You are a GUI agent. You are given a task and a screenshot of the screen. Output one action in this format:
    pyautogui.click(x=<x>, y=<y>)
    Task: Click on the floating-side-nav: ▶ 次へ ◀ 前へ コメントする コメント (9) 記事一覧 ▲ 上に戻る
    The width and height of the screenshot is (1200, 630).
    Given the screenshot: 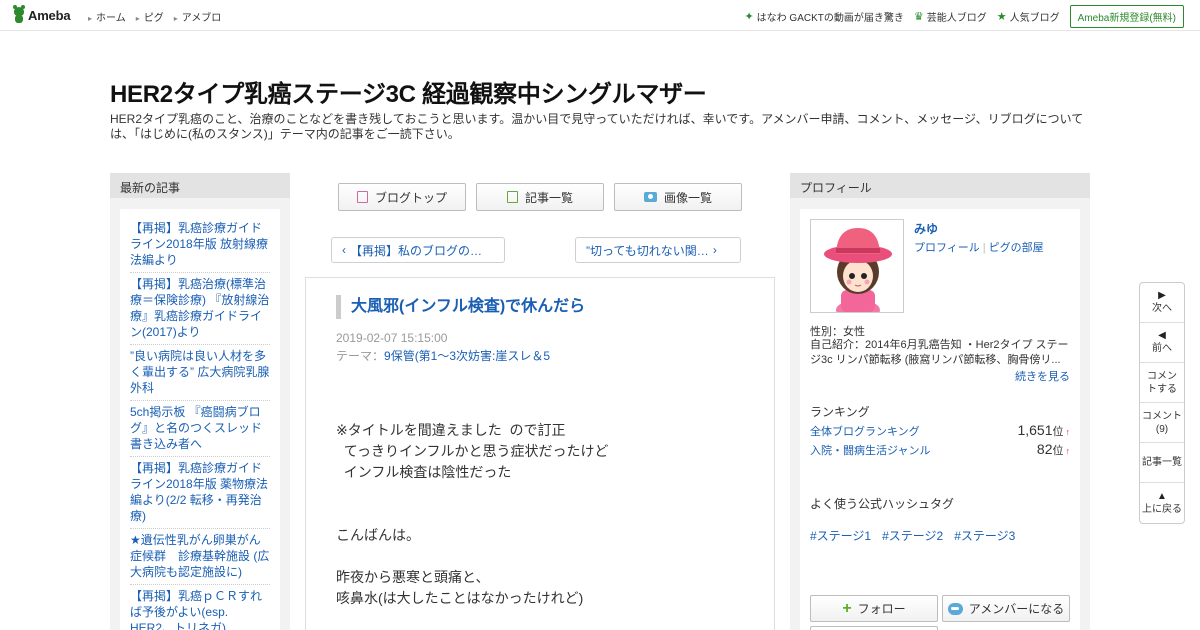 What is the action you would take?
    pyautogui.click(x=1162, y=403)
    